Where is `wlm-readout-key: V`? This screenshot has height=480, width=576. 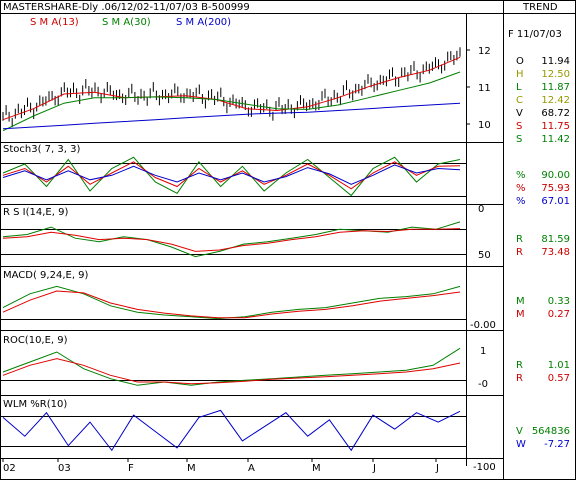
wlm-readout-key: V is located at coordinates (519, 431).